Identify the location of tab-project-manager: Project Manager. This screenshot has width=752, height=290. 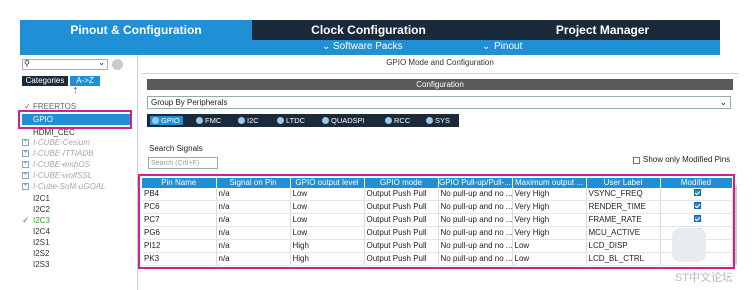
(602, 30).